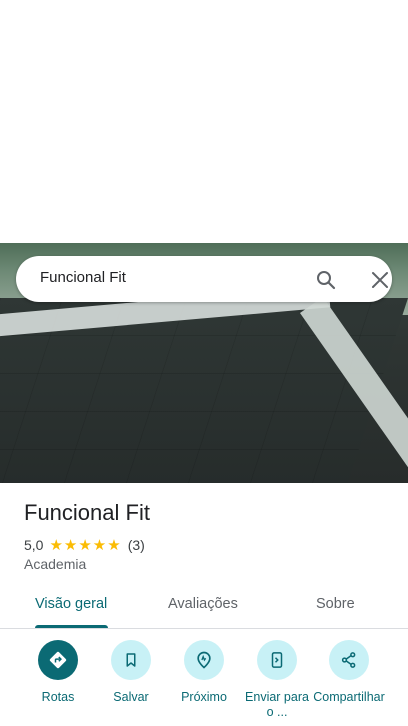  I want to click on share-icon, so click(349, 660).